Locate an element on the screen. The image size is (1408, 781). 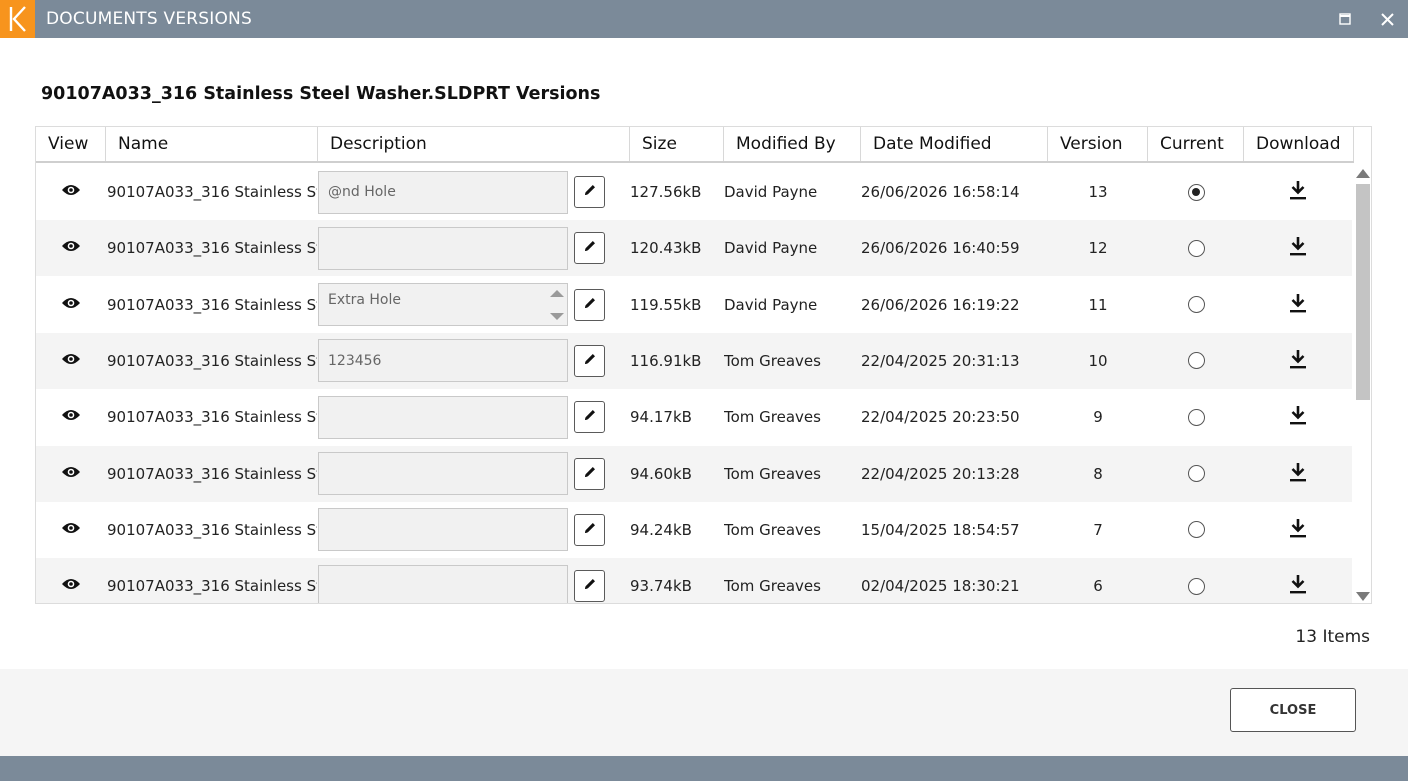
version-number: 9 is located at coordinates (1098, 417).